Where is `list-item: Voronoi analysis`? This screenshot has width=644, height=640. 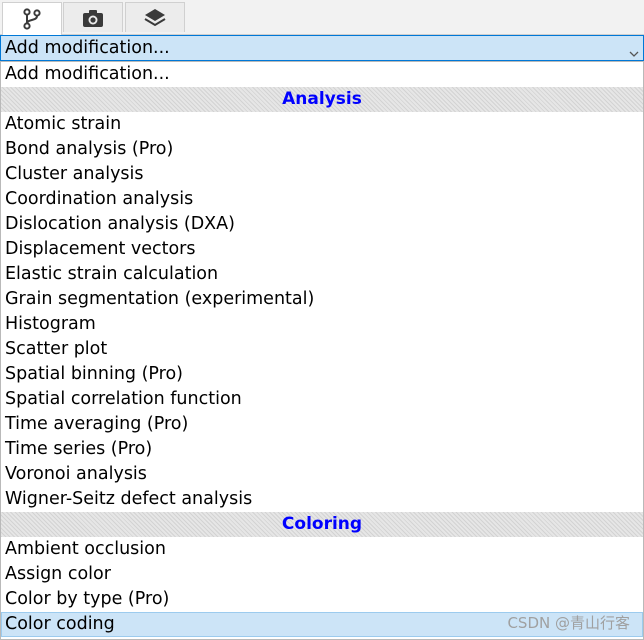 list-item: Voronoi analysis is located at coordinates (322, 474).